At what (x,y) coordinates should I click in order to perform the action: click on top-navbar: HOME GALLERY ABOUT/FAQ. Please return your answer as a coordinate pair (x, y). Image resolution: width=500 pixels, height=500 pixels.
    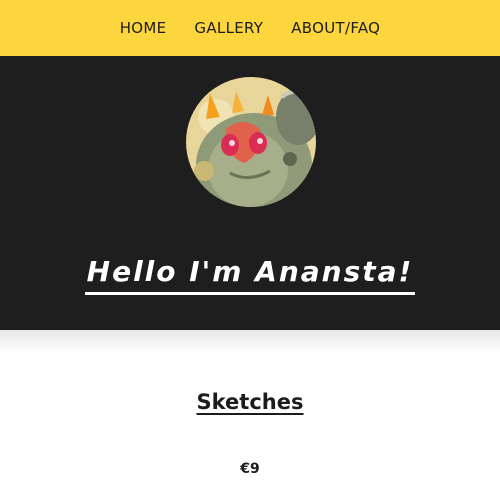
    Looking at the image, I should click on (250, 28).